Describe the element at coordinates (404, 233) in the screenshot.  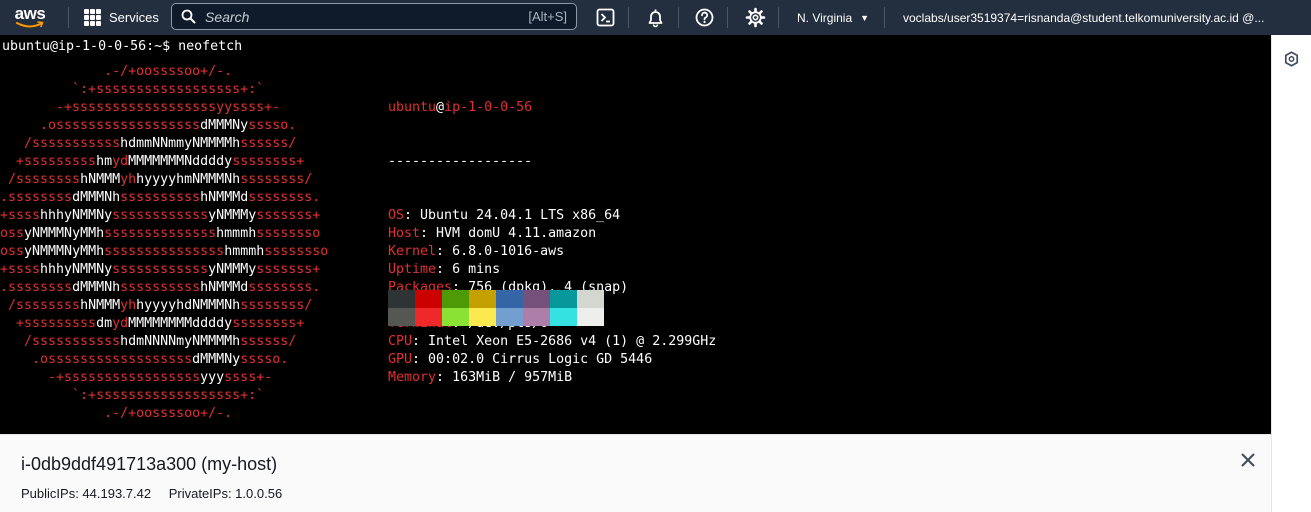
I see `info-label: Host` at that location.